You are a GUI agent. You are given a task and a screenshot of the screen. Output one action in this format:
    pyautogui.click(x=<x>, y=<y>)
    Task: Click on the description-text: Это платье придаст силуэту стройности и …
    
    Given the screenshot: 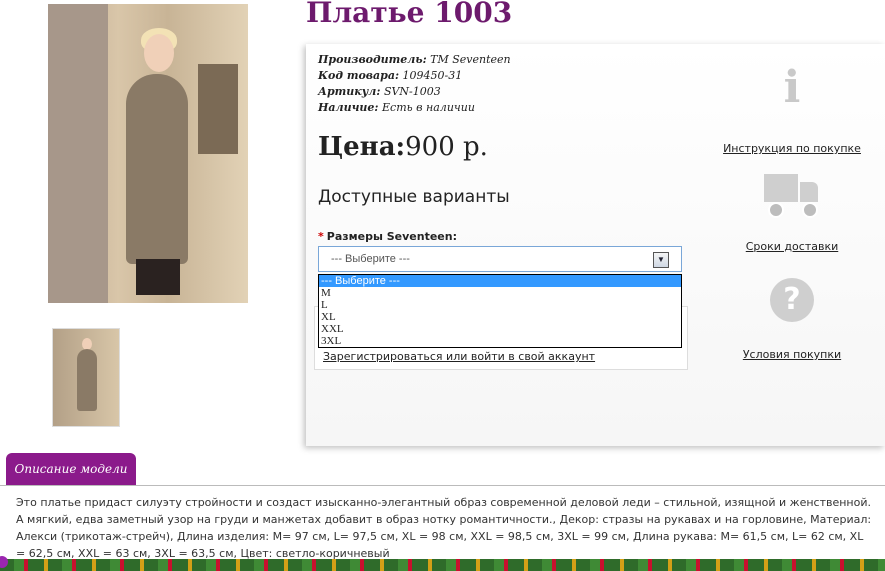 What is the action you would take?
    pyautogui.click(x=444, y=528)
    